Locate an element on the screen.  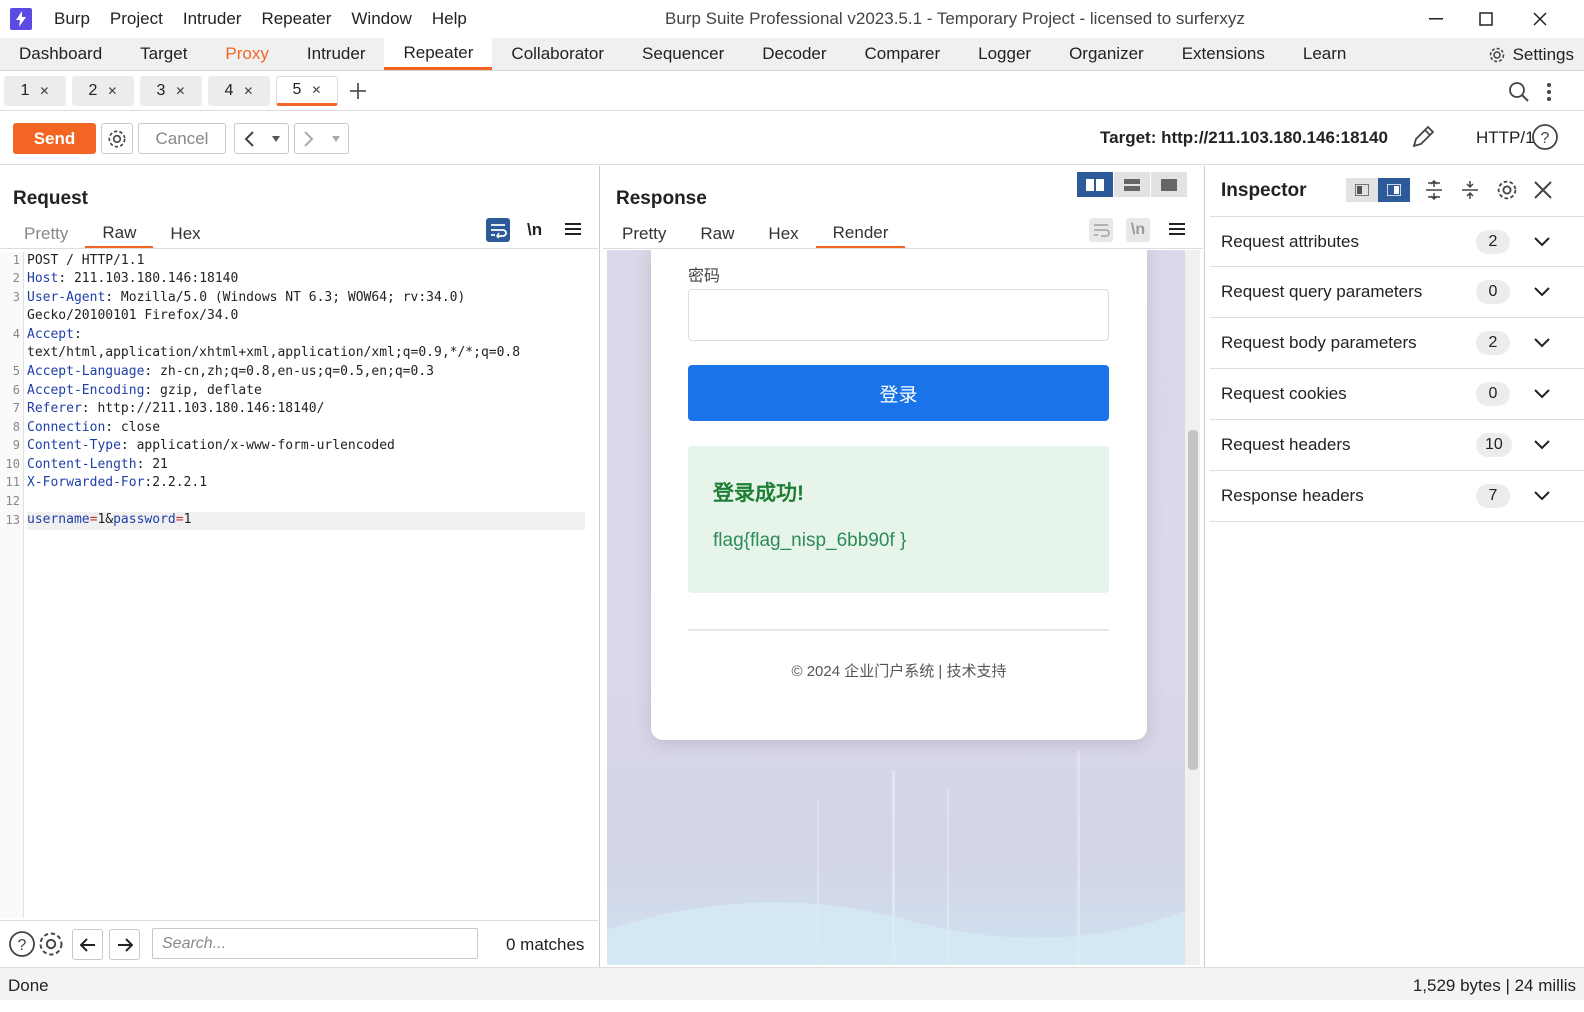
response-tab-hex: Hex is located at coordinates (783, 234).